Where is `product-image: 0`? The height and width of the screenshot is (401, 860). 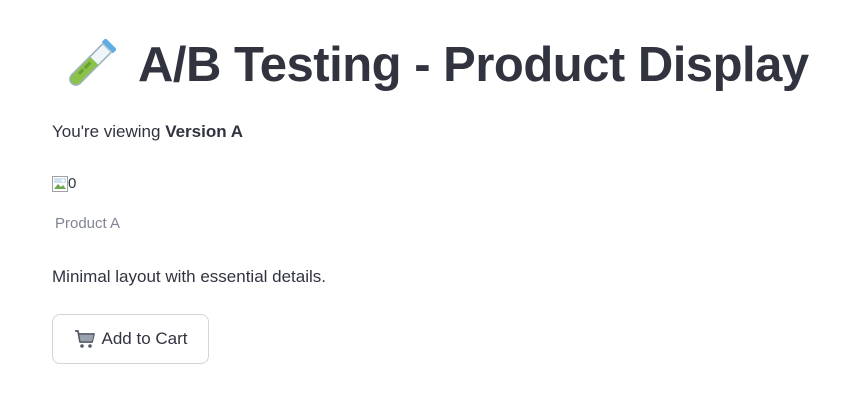 product-image: 0 is located at coordinates (64, 181).